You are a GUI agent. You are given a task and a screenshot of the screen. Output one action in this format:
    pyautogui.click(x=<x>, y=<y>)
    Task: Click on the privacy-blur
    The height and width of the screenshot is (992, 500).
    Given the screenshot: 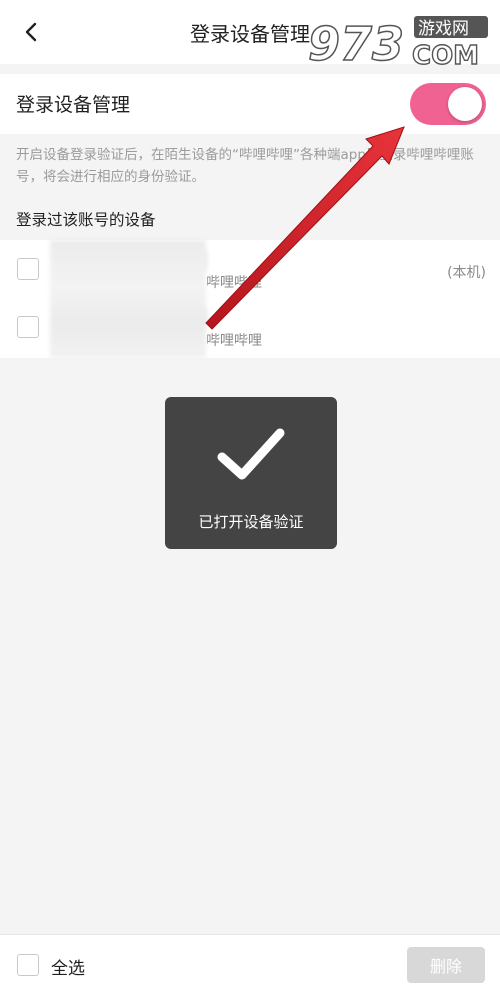 What is the action you would take?
    pyautogui.click(x=128, y=299)
    